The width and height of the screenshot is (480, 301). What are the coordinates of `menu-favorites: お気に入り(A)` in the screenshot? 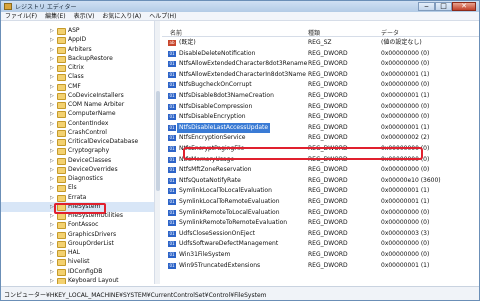 It's located at (121, 16).